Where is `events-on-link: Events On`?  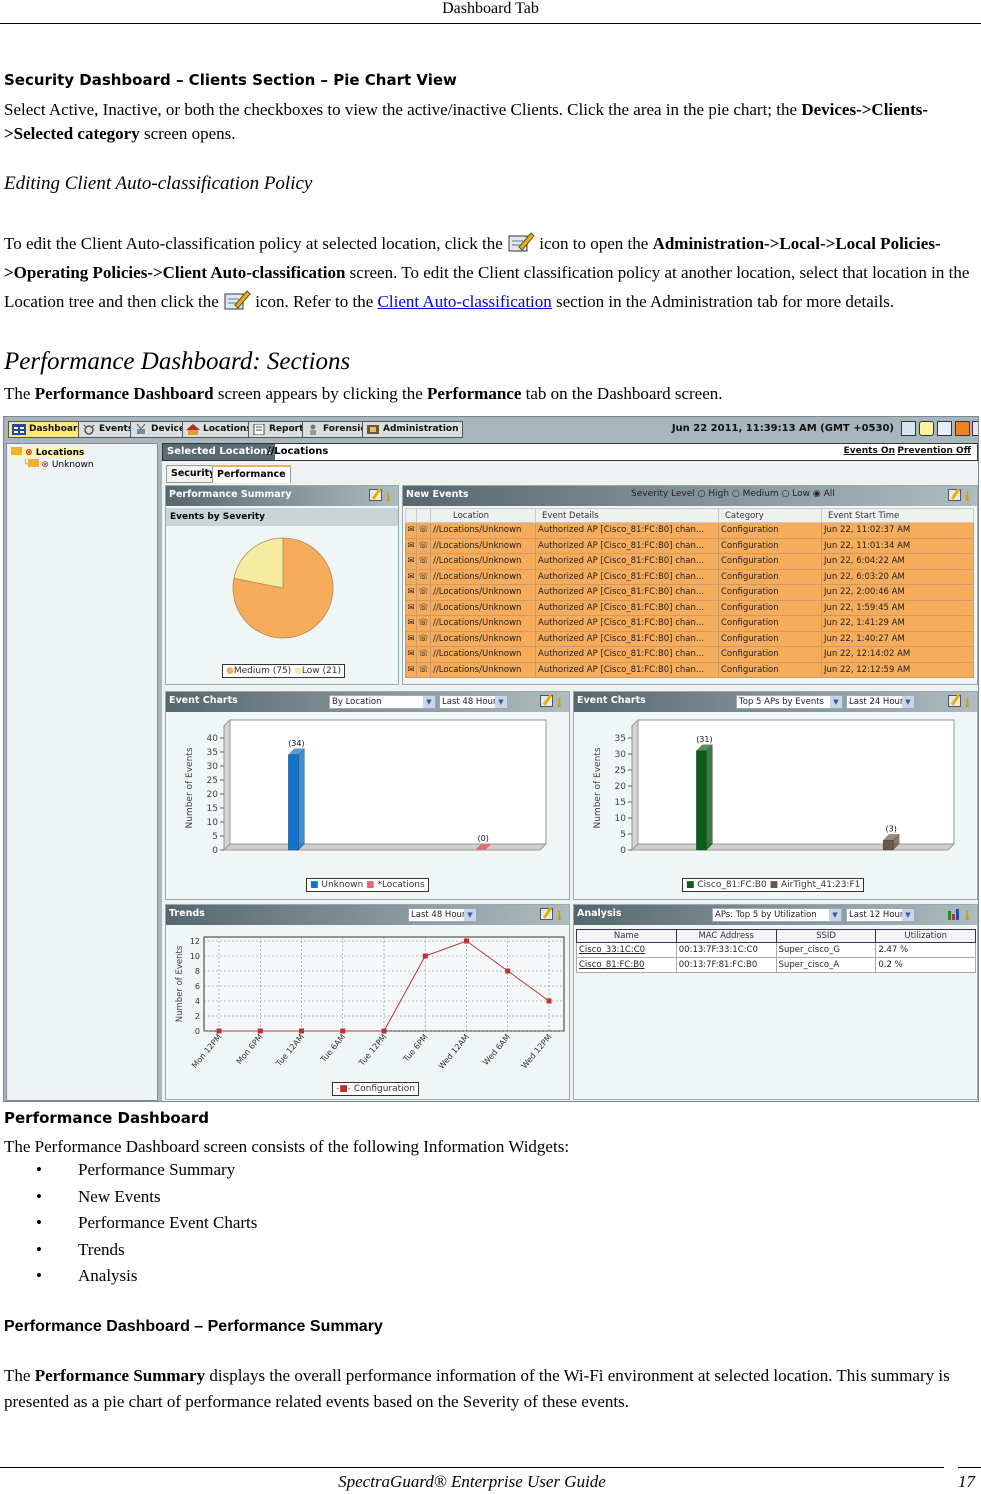
events-on-link: Events On is located at coordinates (869, 451).